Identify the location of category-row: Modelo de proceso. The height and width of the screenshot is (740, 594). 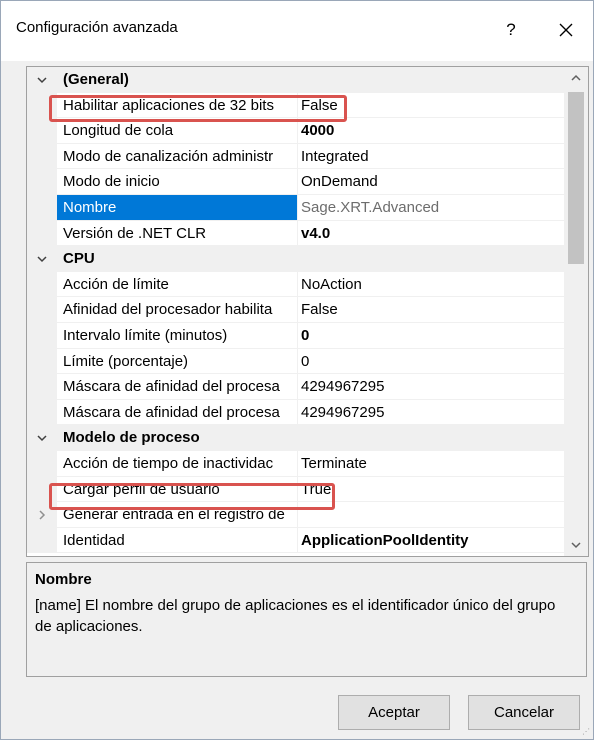
(295, 438).